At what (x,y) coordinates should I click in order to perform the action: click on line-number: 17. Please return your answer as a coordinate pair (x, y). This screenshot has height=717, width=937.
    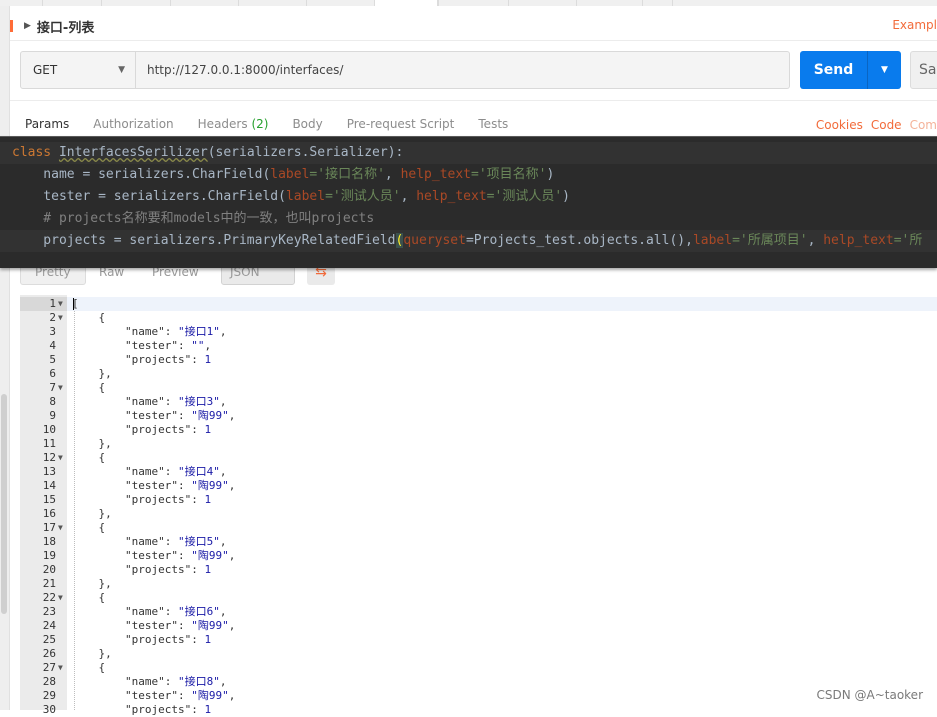
    Looking at the image, I should click on (49, 527).